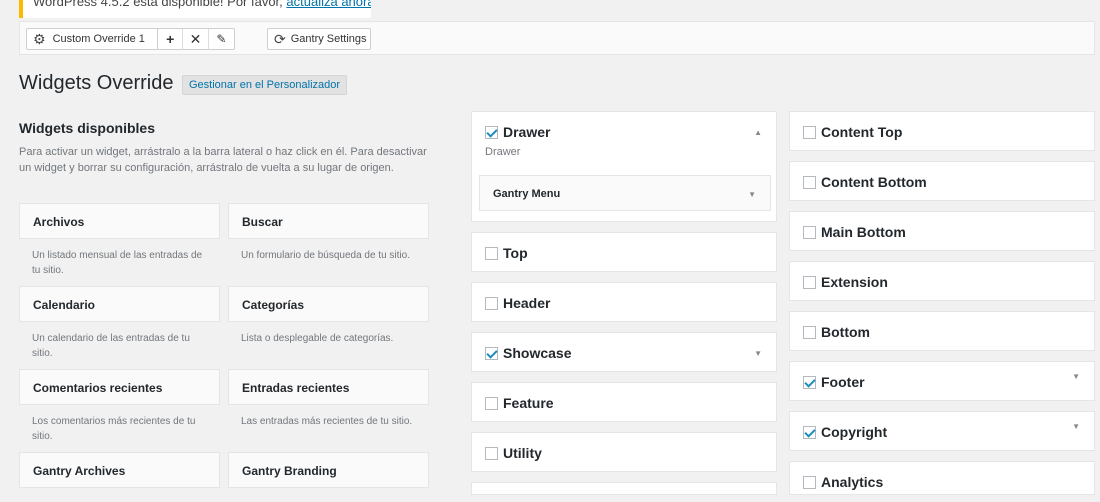 Image resolution: width=1100 pixels, height=502 pixels. I want to click on sidebar-area-name: Top, so click(515, 253).